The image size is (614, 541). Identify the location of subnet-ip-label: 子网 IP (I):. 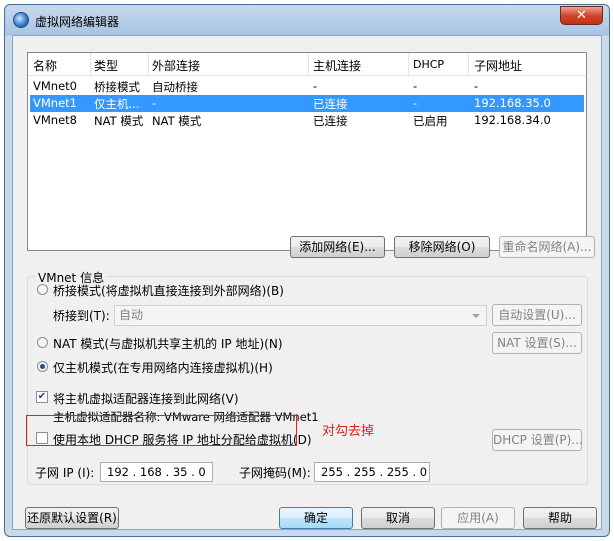
(65, 473).